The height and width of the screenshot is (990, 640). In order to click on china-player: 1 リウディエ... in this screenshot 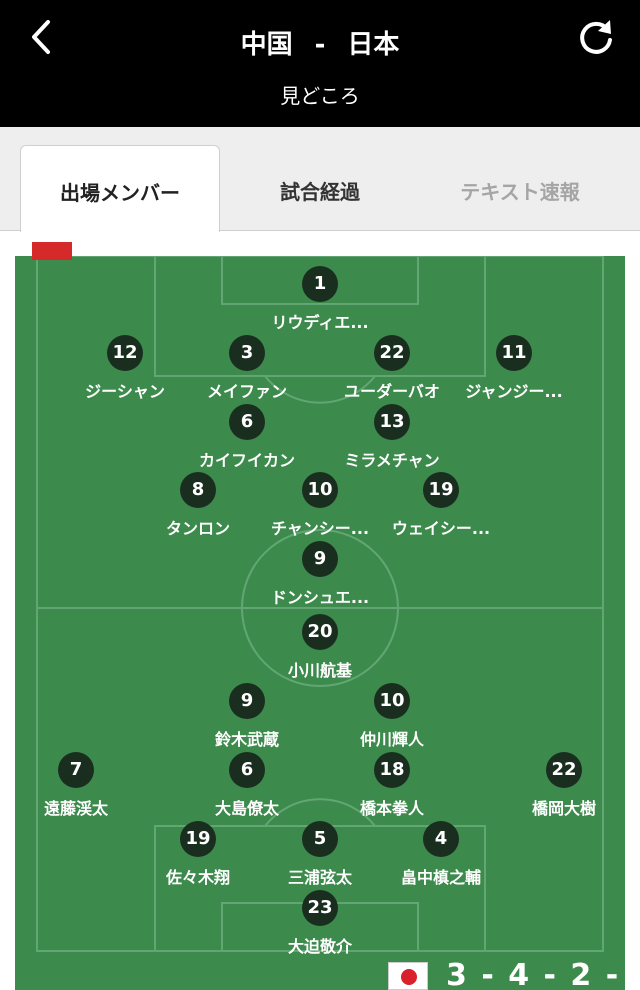, I will do `click(320, 299)`.